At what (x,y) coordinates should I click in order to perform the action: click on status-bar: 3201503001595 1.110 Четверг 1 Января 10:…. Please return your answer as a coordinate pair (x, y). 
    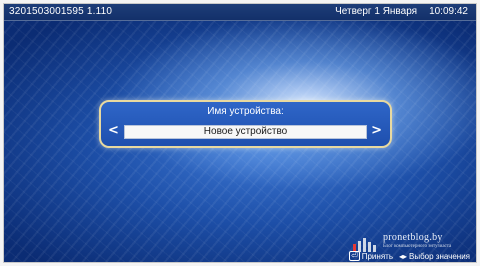
    Looking at the image, I should click on (240, 12).